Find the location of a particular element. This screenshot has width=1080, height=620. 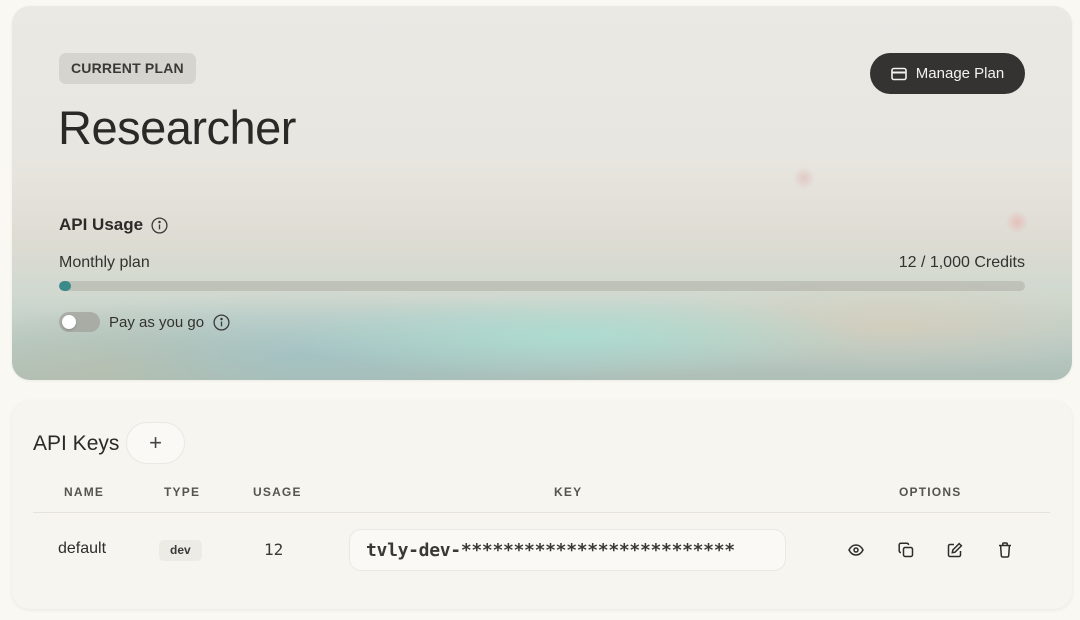

usage-progress-fill is located at coordinates (65, 286).